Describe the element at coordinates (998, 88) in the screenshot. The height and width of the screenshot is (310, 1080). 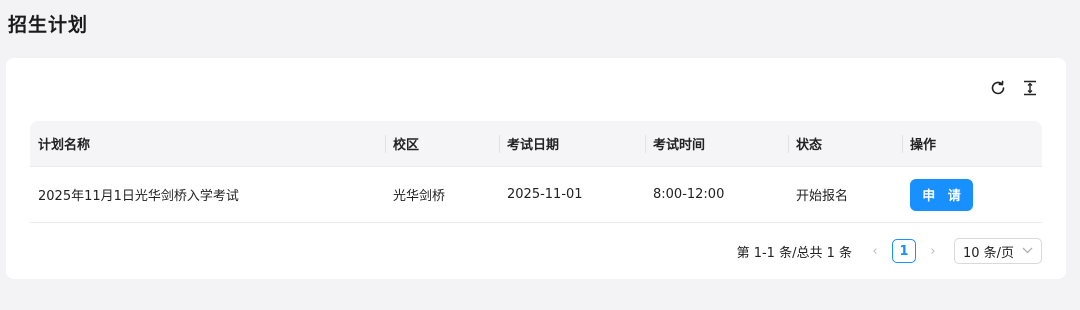
I see `reload-icon` at that location.